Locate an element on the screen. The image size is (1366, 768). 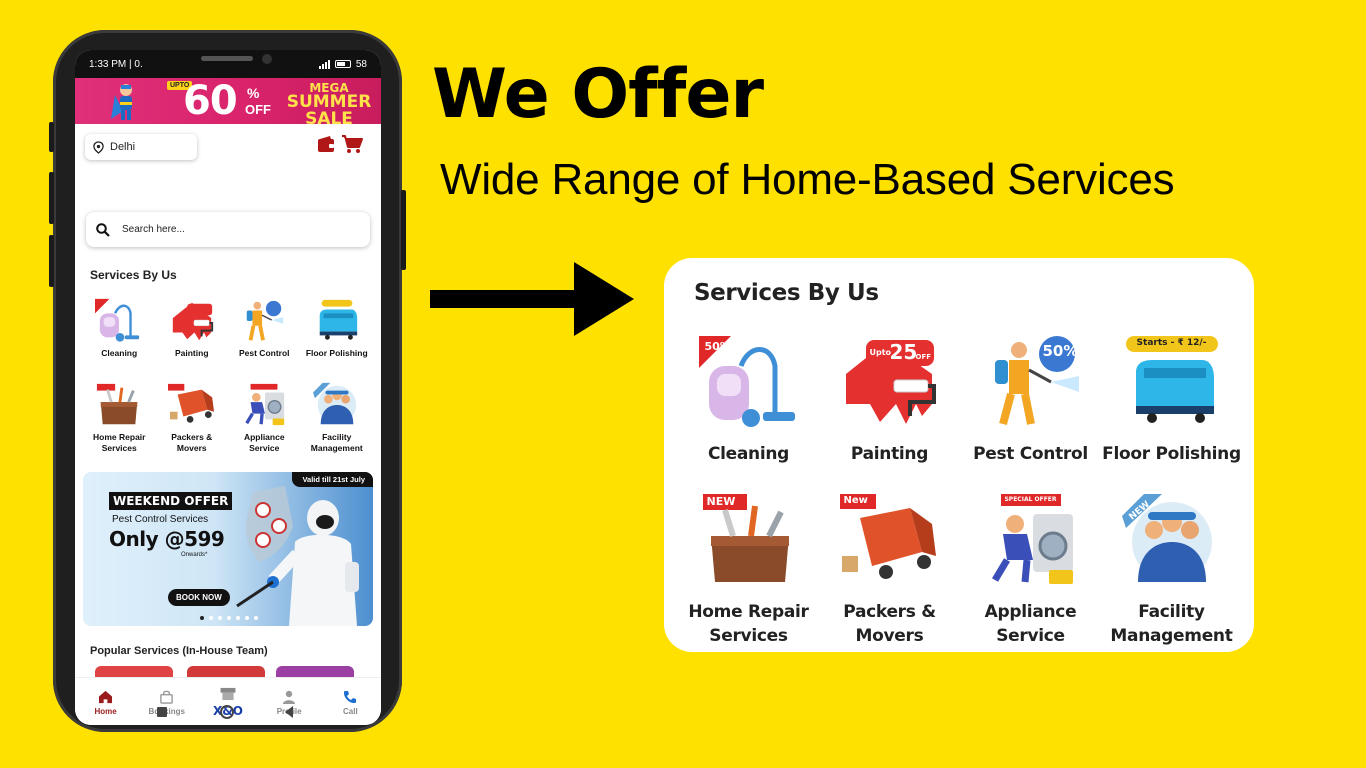
service-label: Painting is located at coordinates (191, 353).